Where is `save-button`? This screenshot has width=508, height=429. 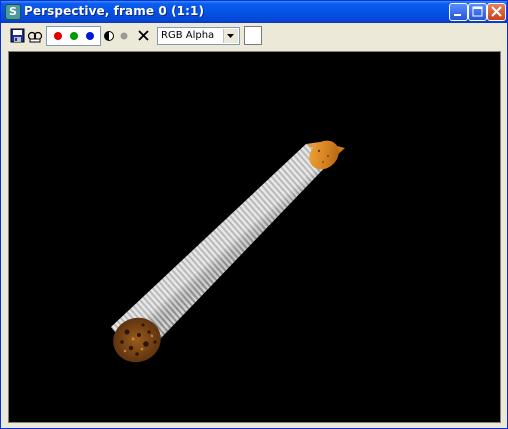 save-button is located at coordinates (18, 36).